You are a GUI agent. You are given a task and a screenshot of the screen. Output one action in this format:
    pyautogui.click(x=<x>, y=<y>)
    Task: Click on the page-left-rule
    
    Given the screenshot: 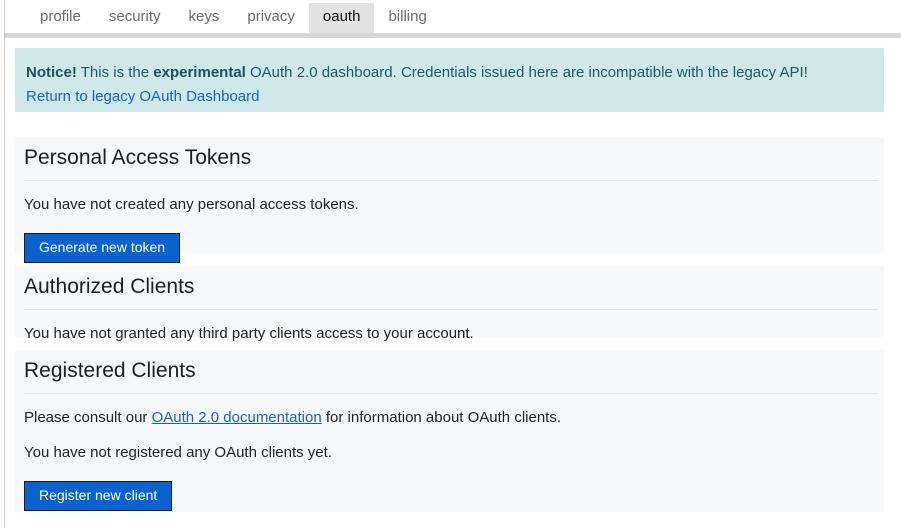 What is the action you would take?
    pyautogui.click(x=4, y=264)
    